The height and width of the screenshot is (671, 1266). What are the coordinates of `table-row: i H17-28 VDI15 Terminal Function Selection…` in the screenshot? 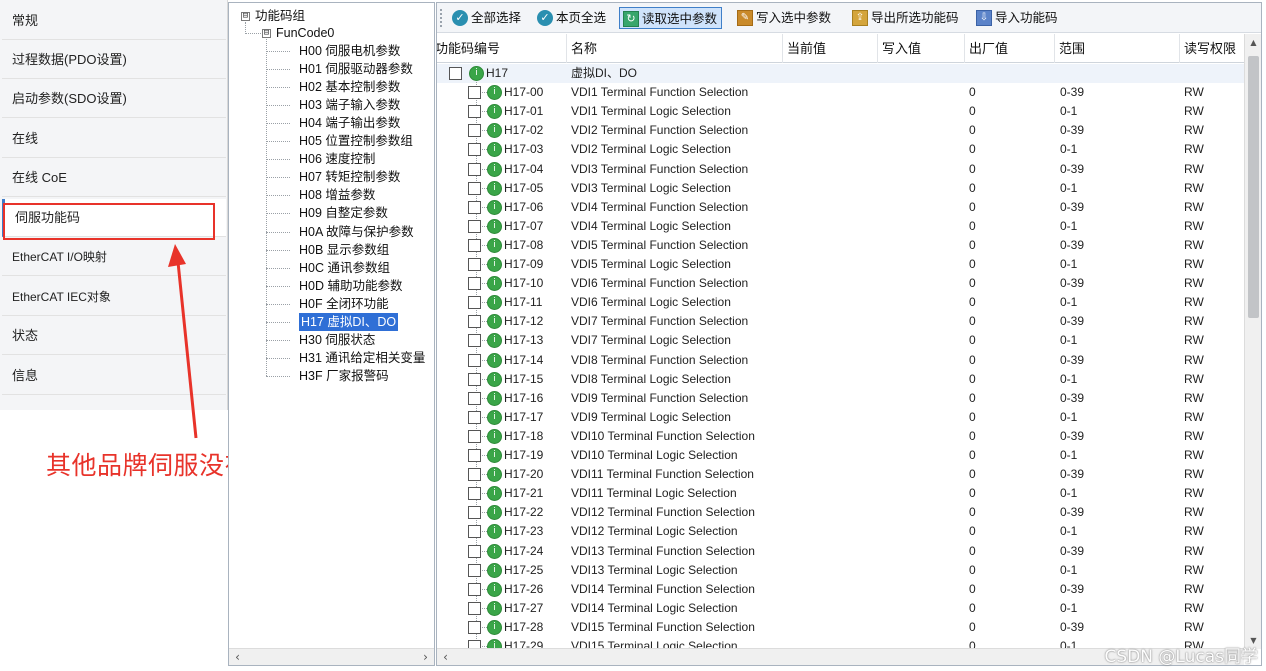 It's located at (841, 627).